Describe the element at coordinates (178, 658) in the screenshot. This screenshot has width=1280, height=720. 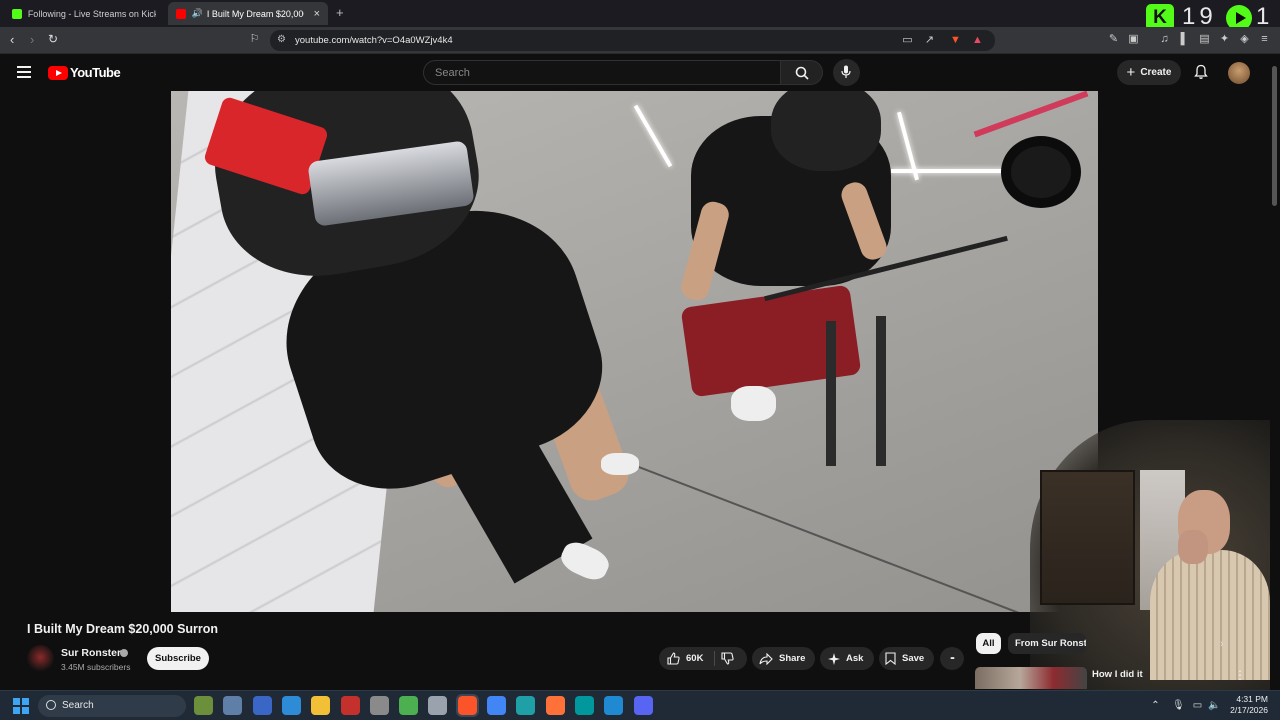
I see `subscribe-button: Subscribe` at that location.